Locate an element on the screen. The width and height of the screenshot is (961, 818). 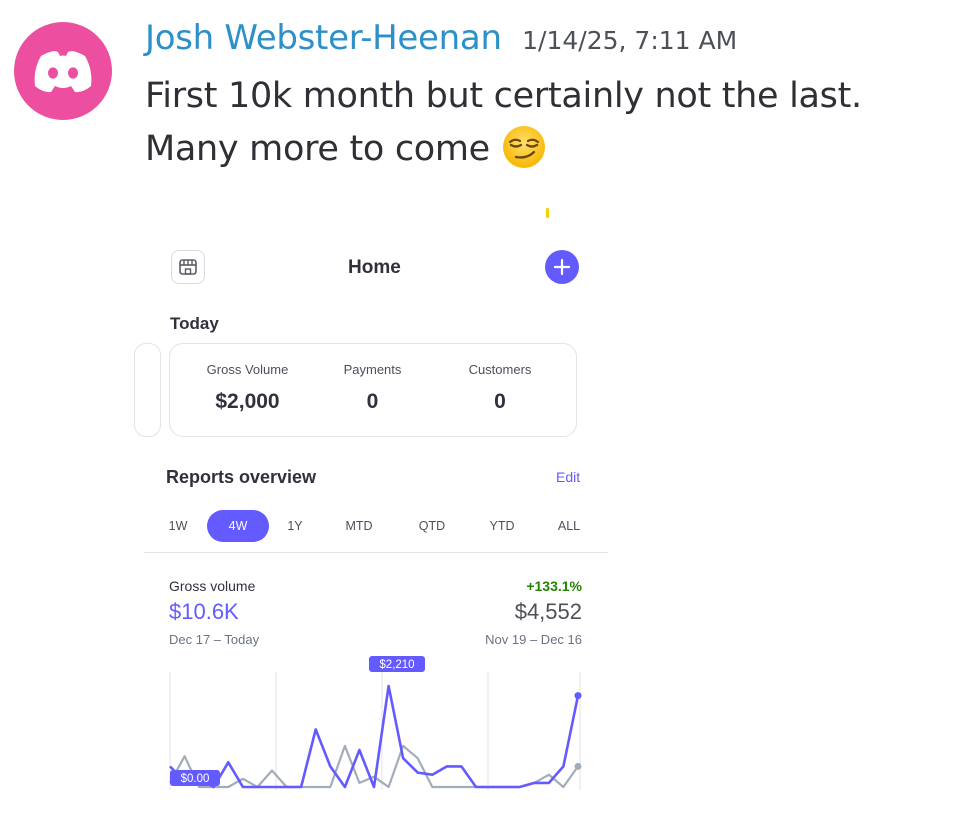
current-period-line is located at coordinates (374, 736).